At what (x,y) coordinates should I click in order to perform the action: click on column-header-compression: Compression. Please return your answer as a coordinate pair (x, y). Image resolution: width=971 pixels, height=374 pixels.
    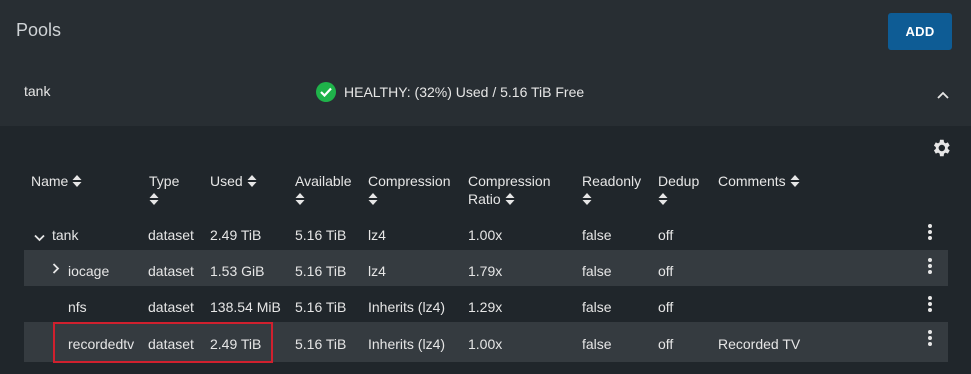
    Looking at the image, I should click on (409, 190).